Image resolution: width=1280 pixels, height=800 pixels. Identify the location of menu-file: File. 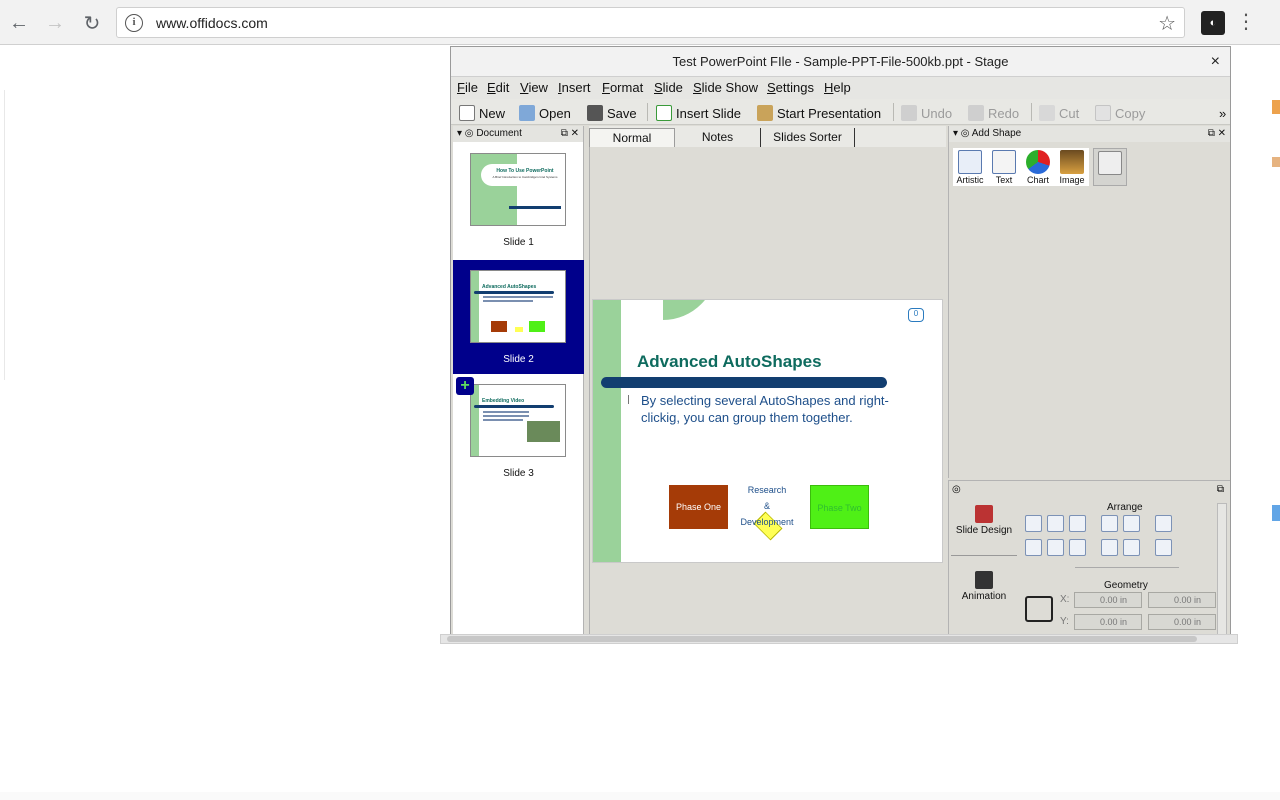
(467, 87).